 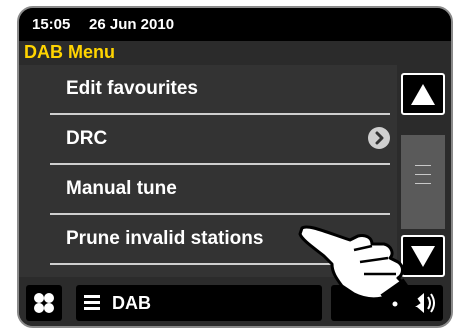 I want to click on menu-item-label: Manual tune, so click(x=121, y=188).